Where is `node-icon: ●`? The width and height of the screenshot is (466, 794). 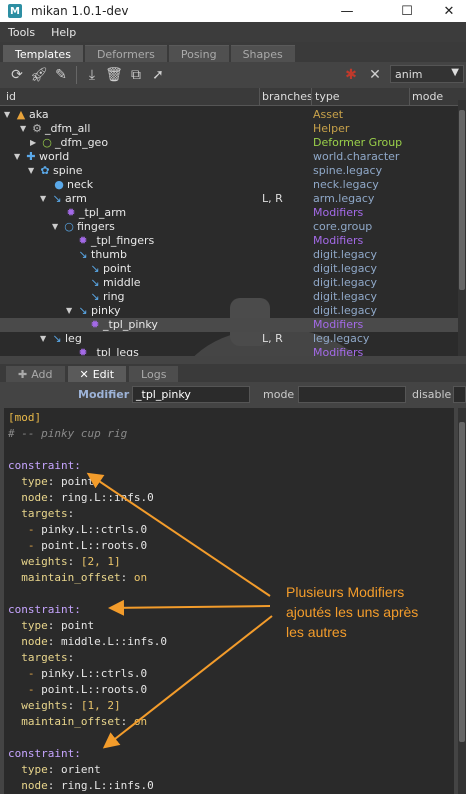 node-icon: ● is located at coordinates (59, 184).